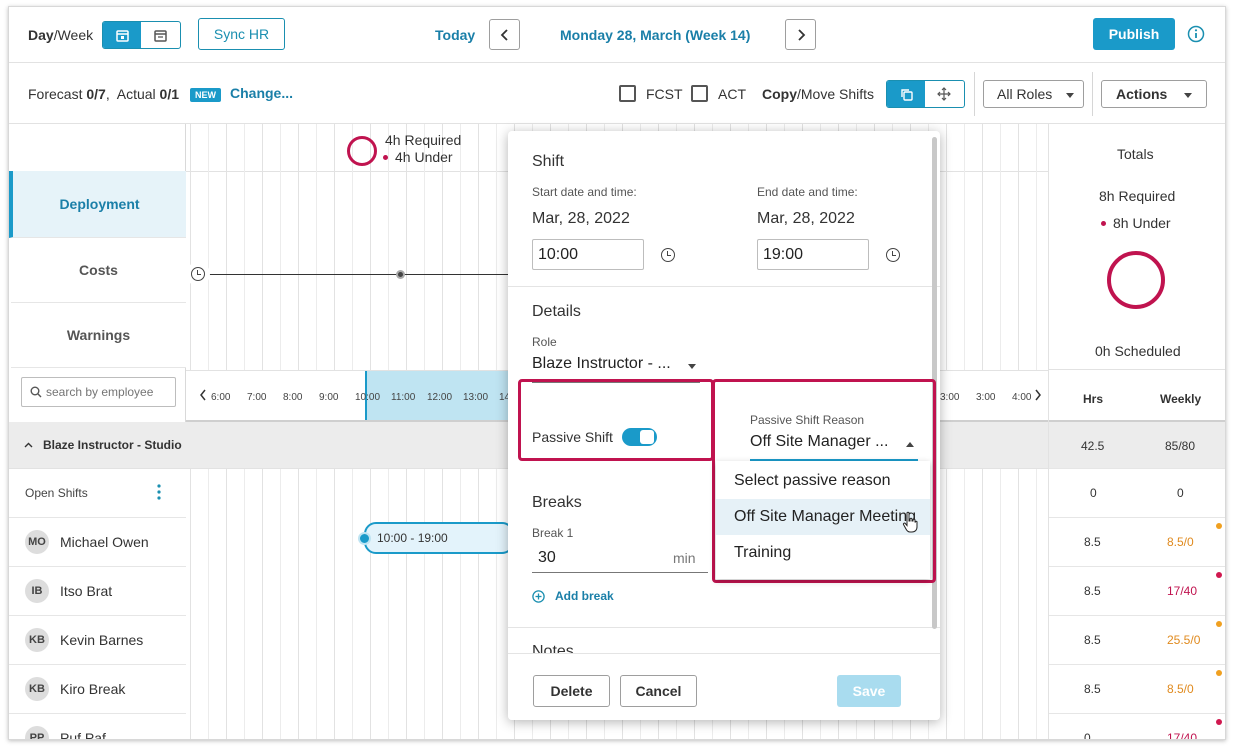  Describe the element at coordinates (83, 734) in the screenshot. I see `employee-name: Puf Paf` at that location.